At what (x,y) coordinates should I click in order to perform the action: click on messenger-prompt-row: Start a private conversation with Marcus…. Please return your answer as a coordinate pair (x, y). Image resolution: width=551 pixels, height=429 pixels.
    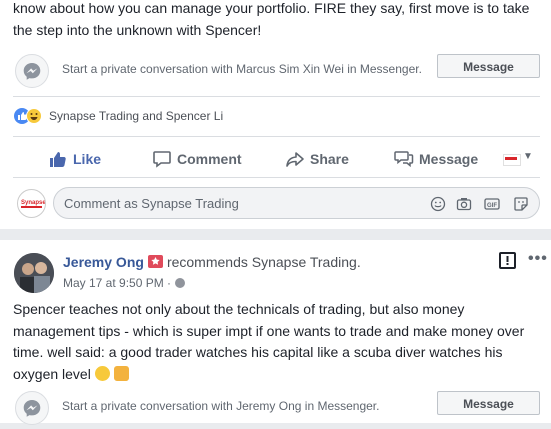
    Looking at the image, I should click on (276, 70).